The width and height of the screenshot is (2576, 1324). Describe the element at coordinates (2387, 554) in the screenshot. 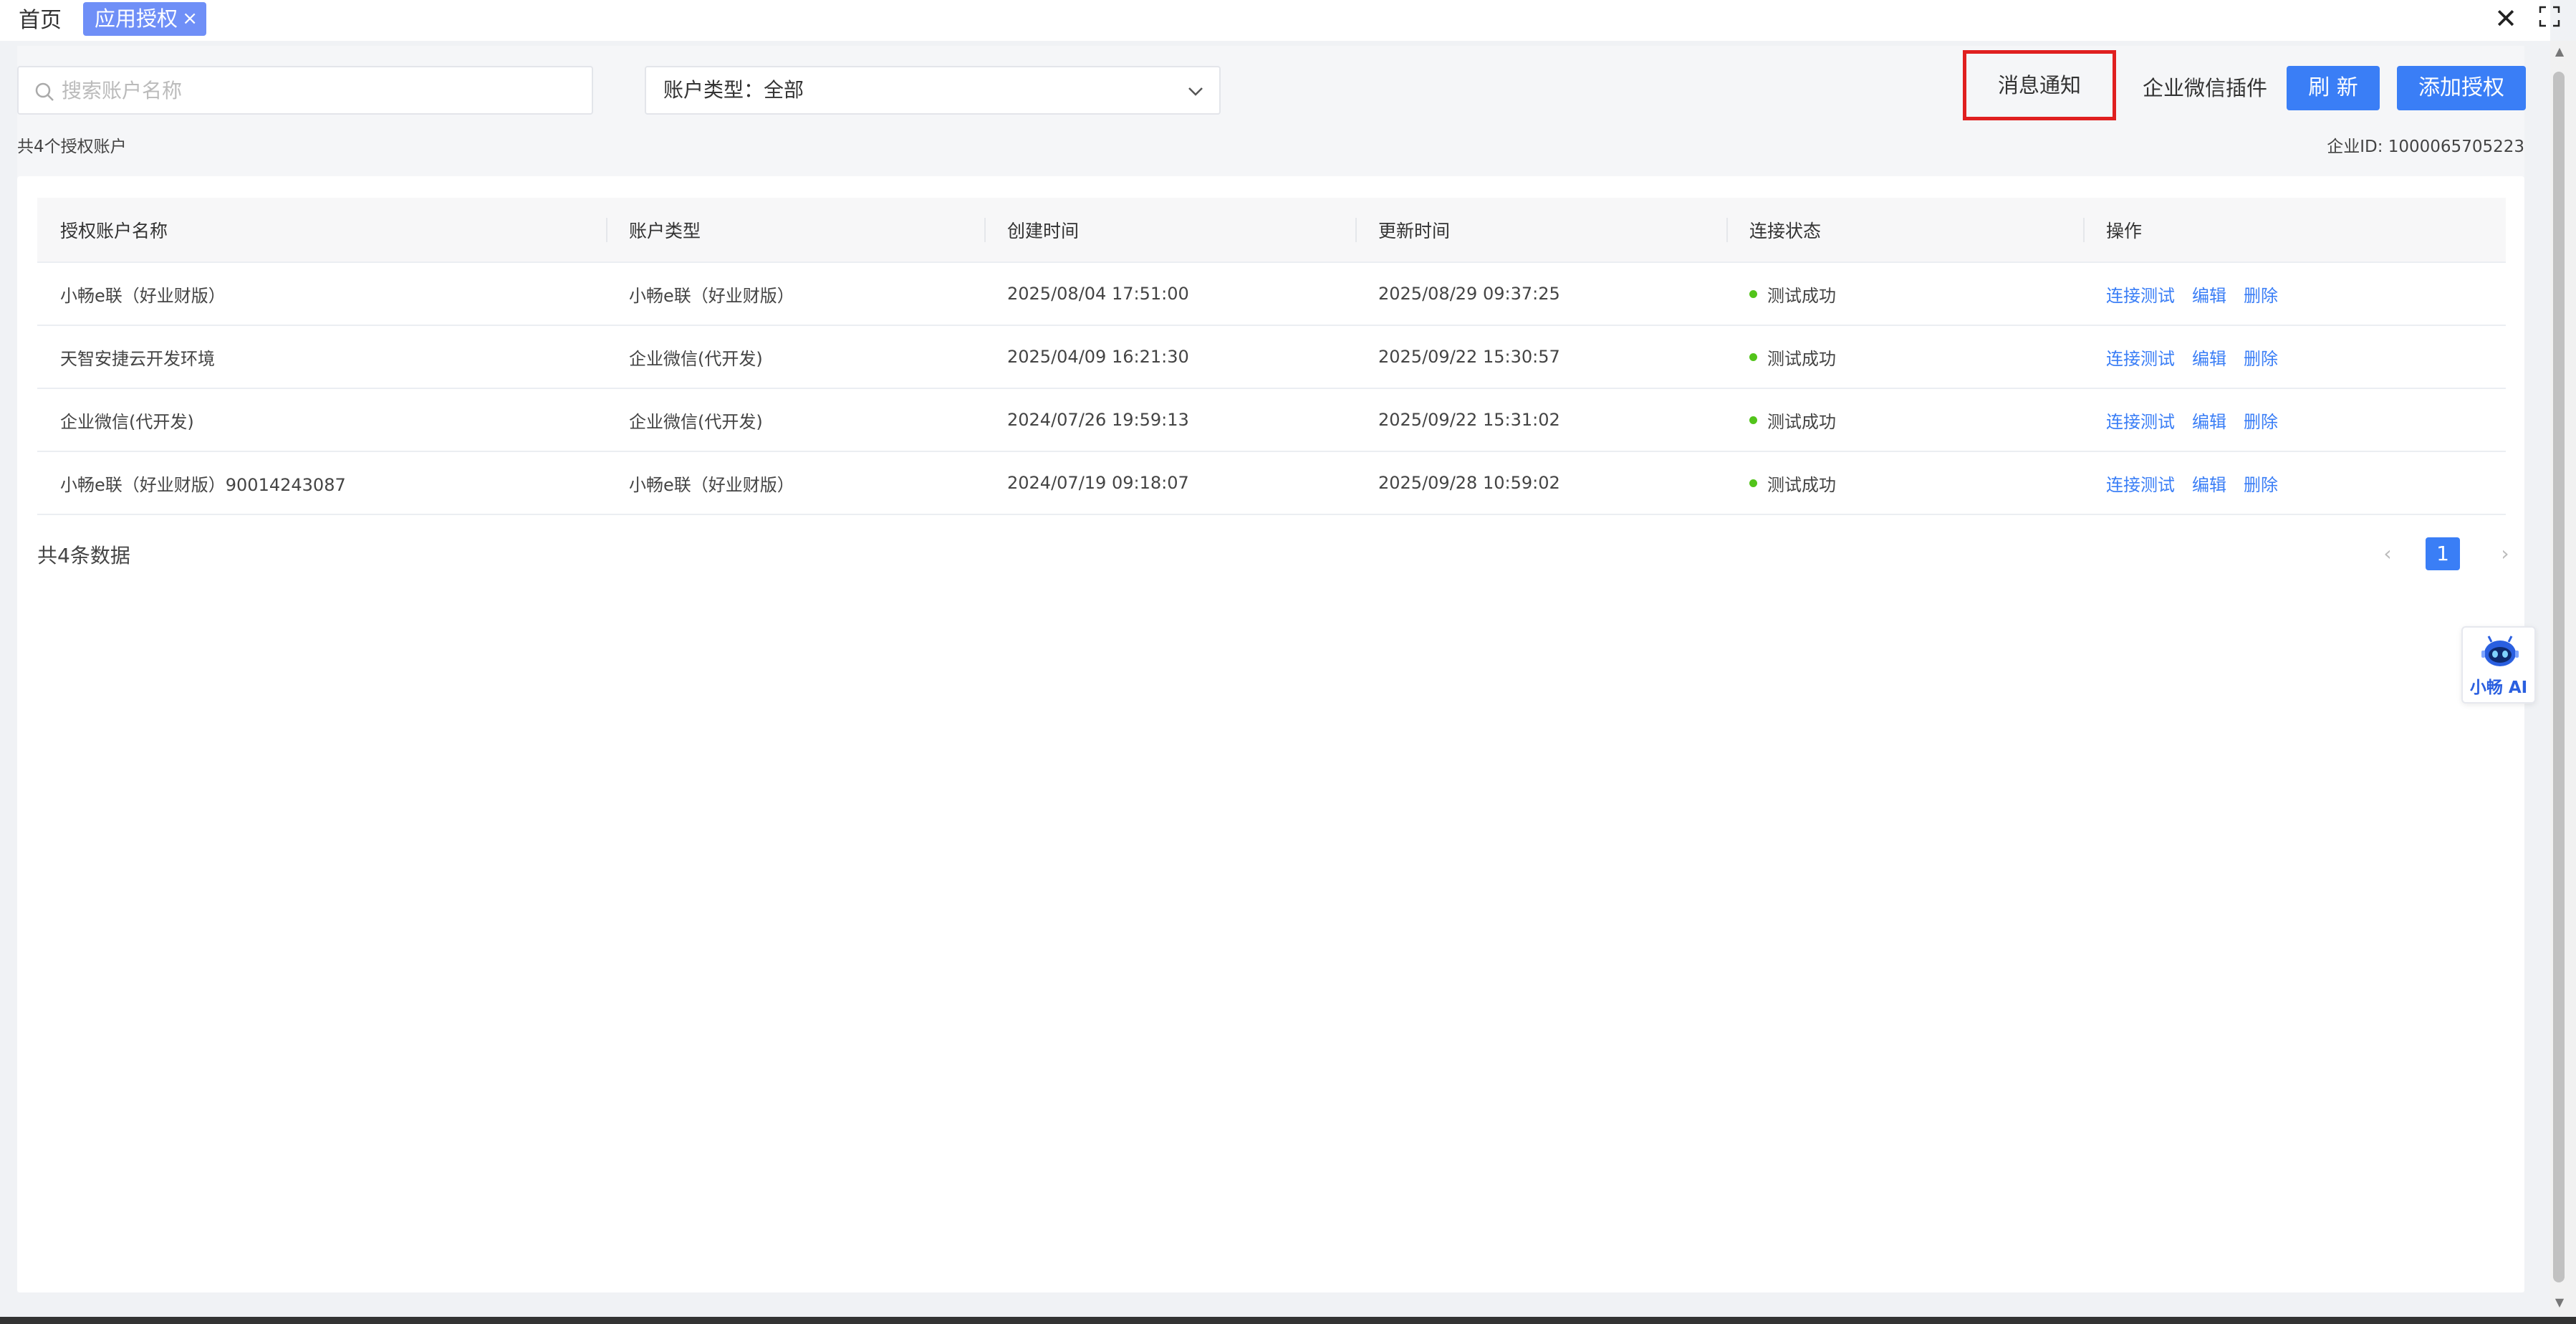

I see `prev-page-icon: ‹` at that location.